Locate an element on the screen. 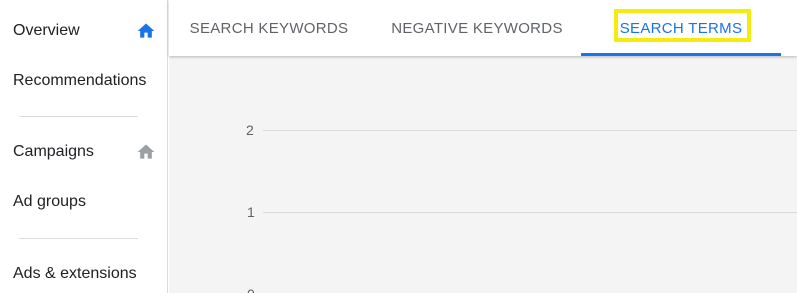 The image size is (797, 293). sidebar-item-recommendations: Recommendations is located at coordinates (84, 81).